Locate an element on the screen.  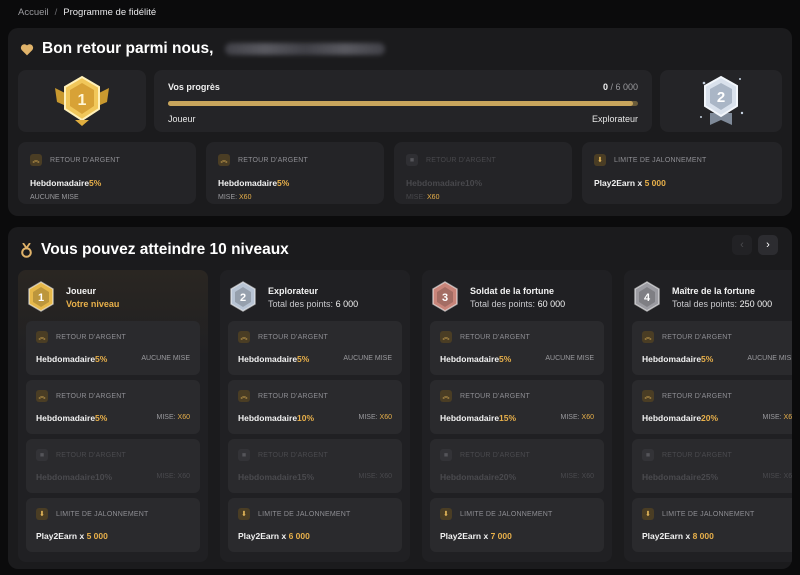
perk-value-highlight: 8 000 is located at coordinates (703, 536).